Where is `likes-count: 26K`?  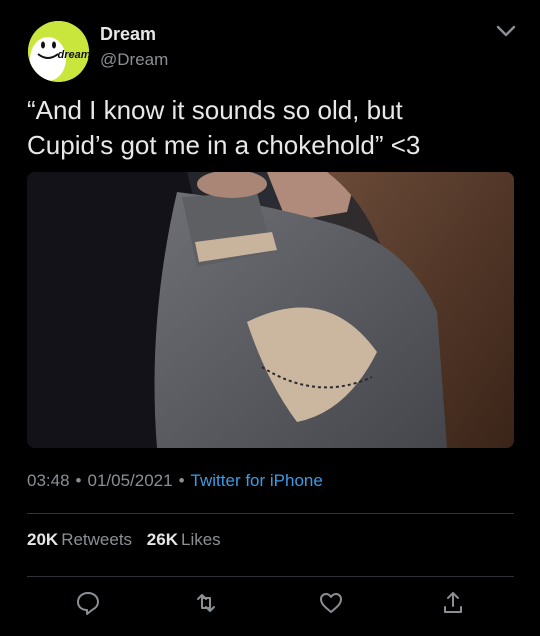 likes-count: 26K is located at coordinates (162, 539).